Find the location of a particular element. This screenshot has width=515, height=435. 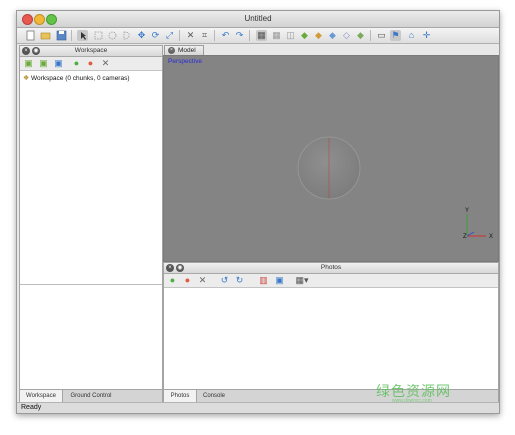

import-masks-icon: ▣ is located at coordinates (279, 280).